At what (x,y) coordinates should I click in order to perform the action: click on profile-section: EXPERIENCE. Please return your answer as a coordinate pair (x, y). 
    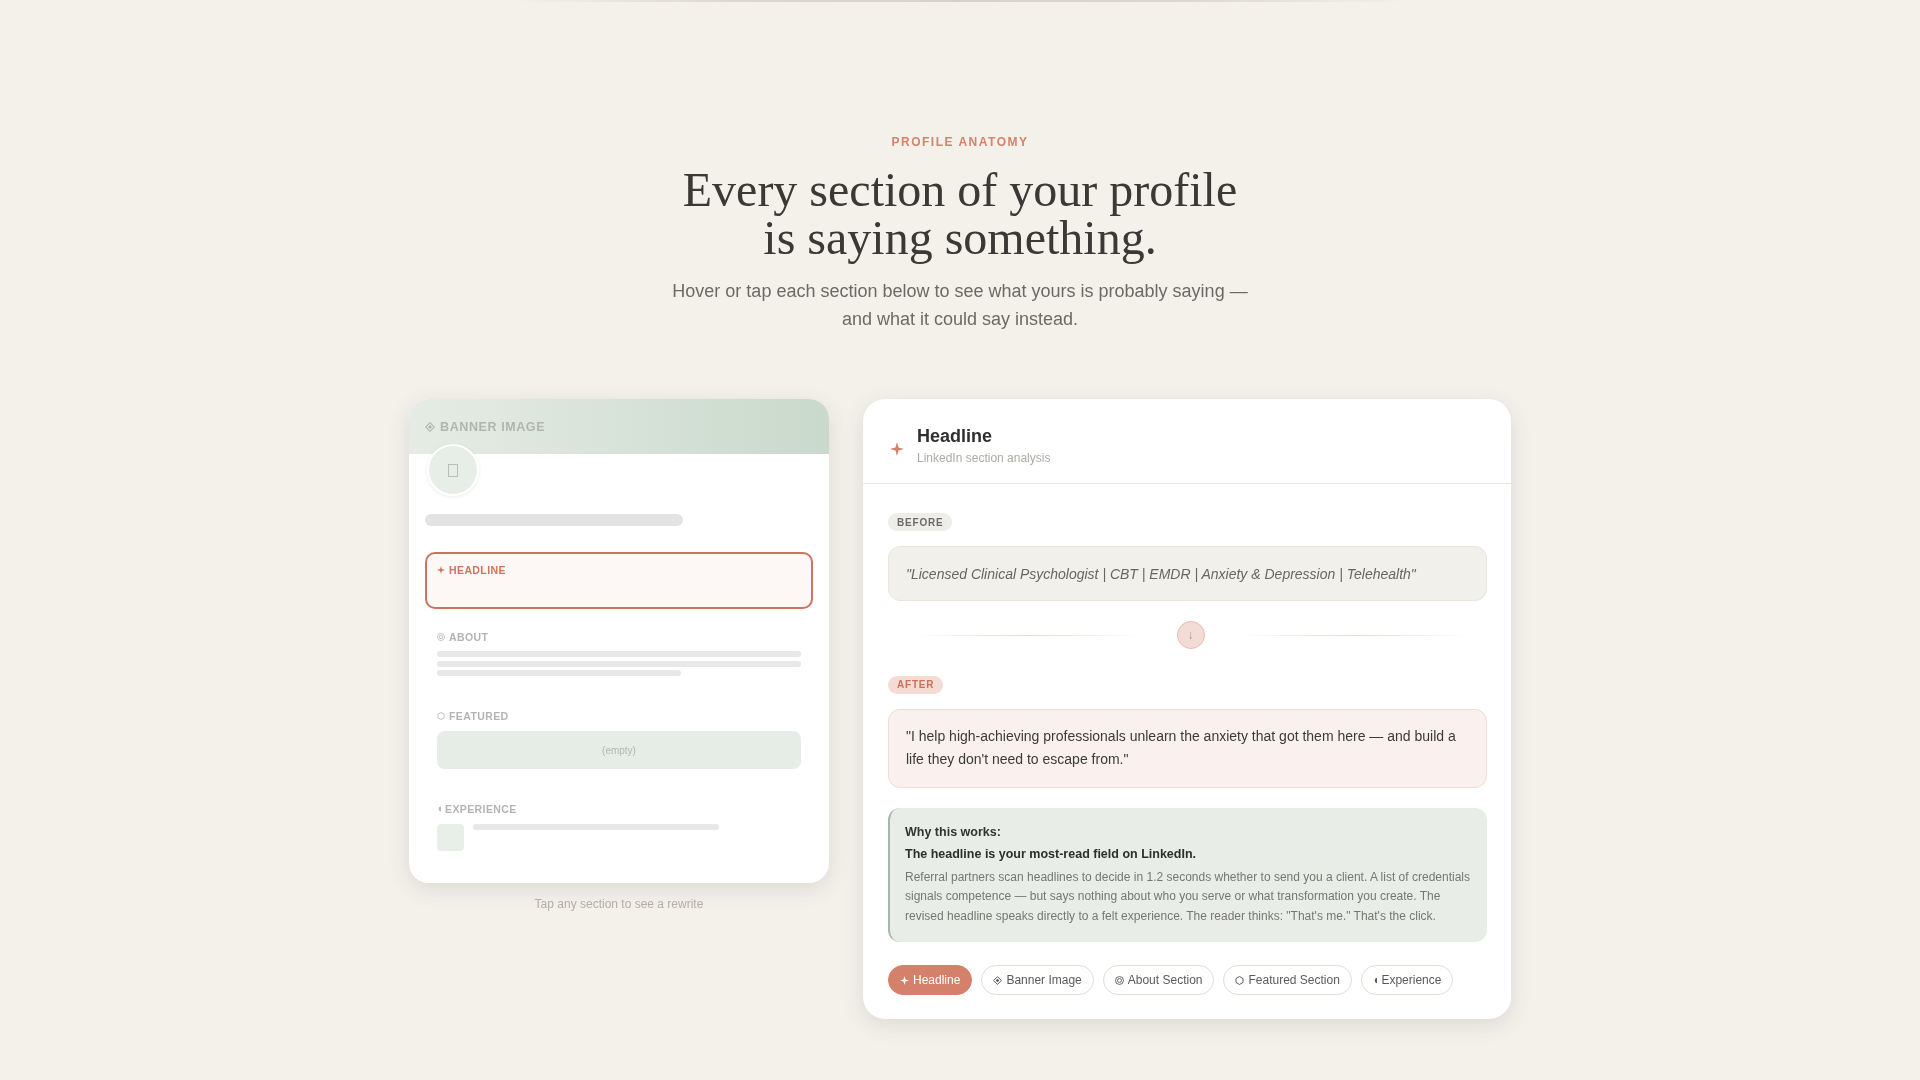
    Looking at the image, I should click on (619, 827).